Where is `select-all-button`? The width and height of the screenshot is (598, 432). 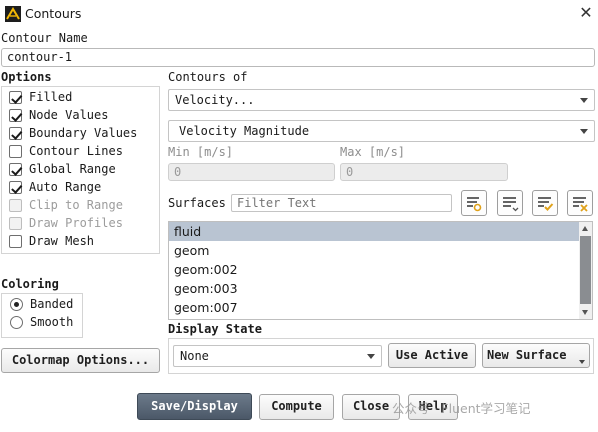
select-all-button is located at coordinates (545, 203).